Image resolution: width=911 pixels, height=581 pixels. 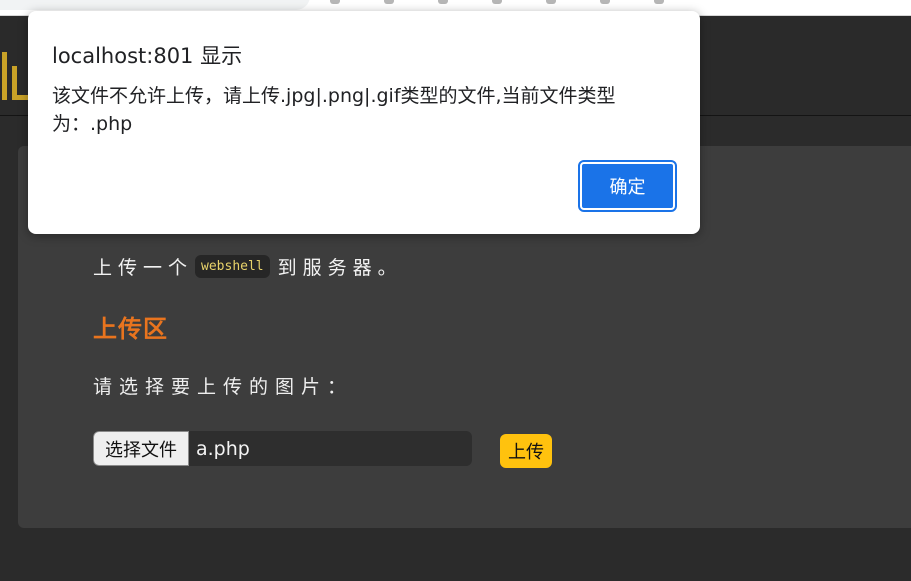 I want to click on dialog-ok-button: 确定, so click(x=627, y=186).